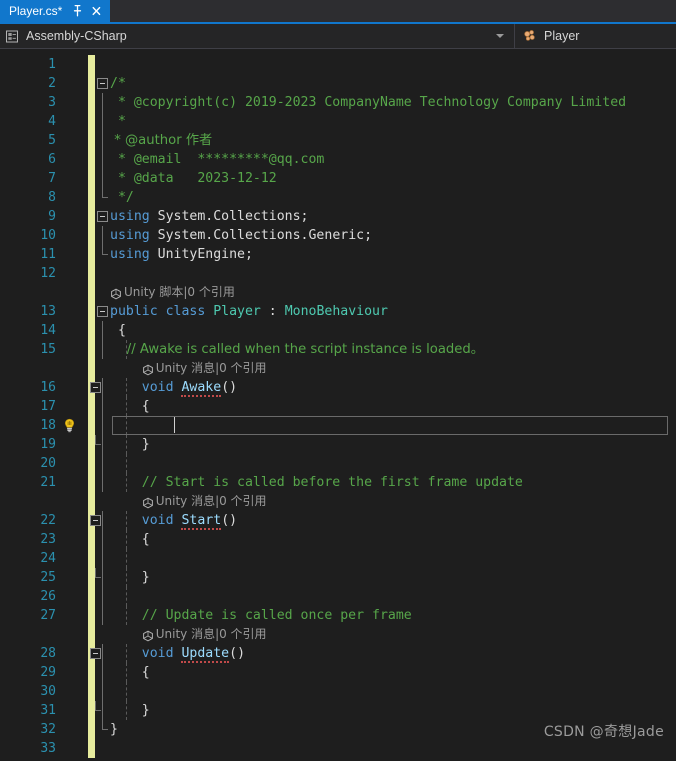 Image resolution: width=676 pixels, height=761 pixels. I want to click on code-text: /*, so click(118, 83).